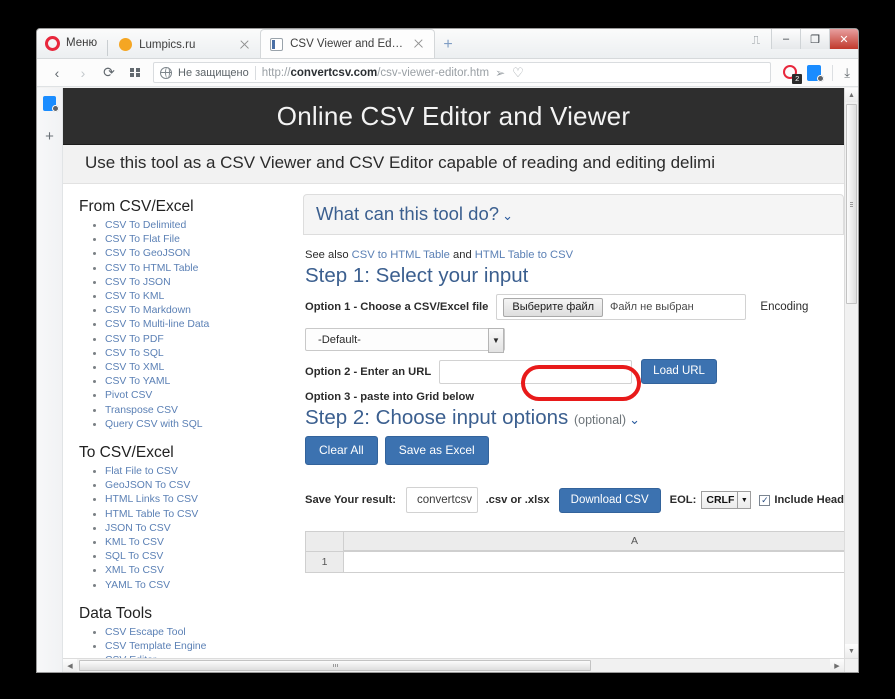 The width and height of the screenshot is (895, 699). Describe the element at coordinates (536, 371) in the screenshot. I see `url-text-field` at that location.